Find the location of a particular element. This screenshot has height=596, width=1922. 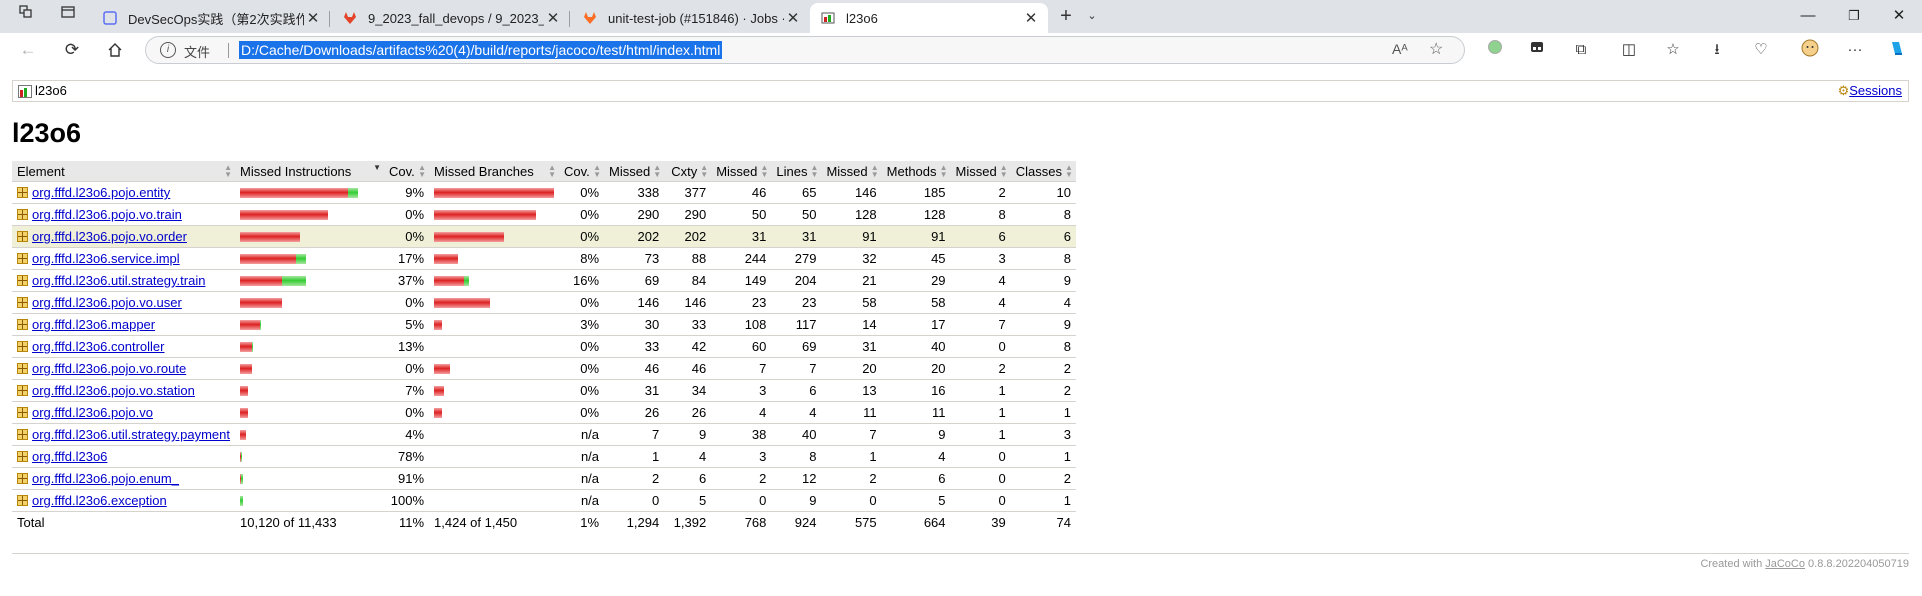

sessions-link: ⚙Sessions is located at coordinates (1870, 91).